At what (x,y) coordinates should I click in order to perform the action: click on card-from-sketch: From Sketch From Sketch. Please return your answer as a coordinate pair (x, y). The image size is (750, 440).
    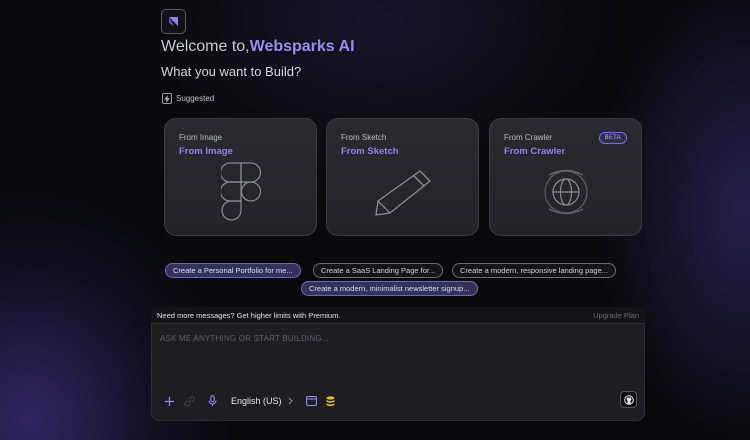
    Looking at the image, I should click on (402, 177).